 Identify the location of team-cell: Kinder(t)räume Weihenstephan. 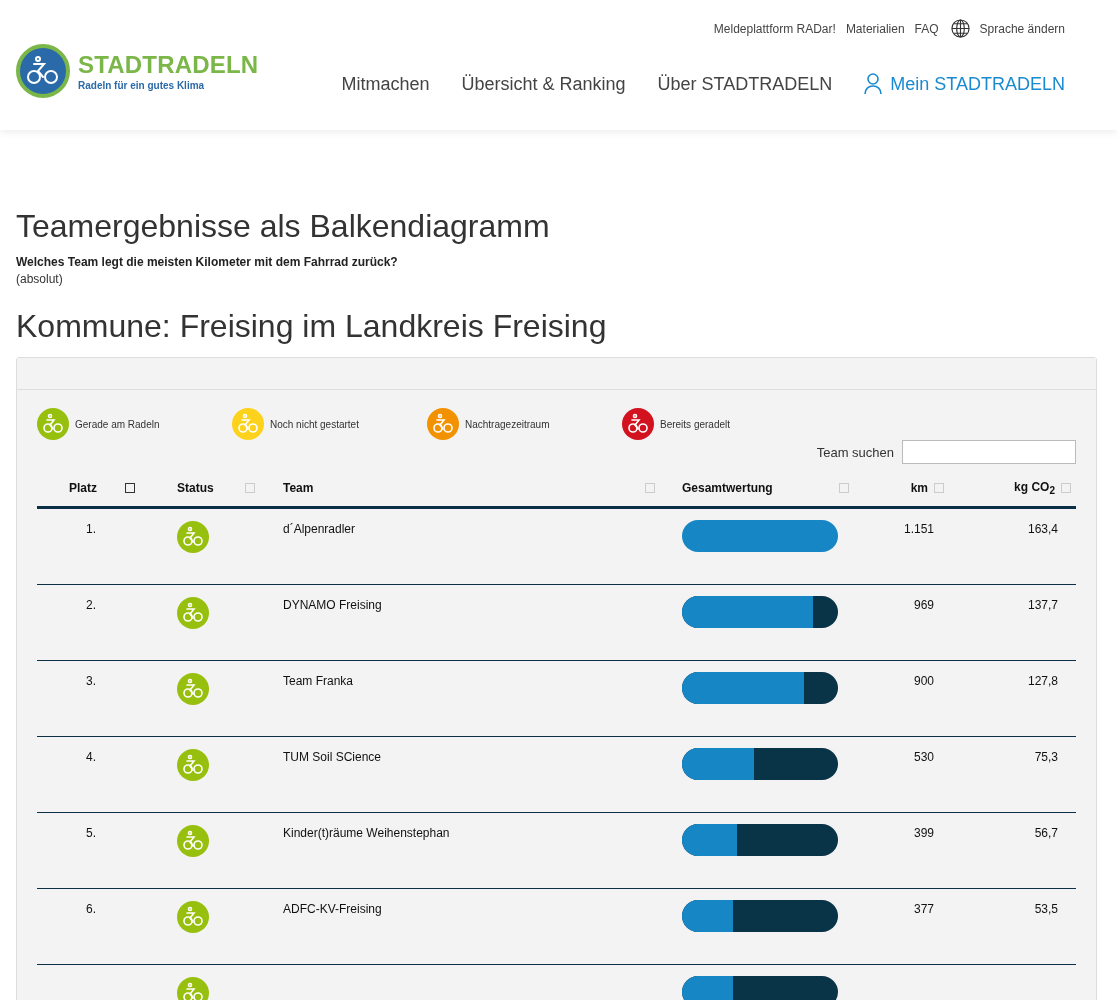
(366, 833).